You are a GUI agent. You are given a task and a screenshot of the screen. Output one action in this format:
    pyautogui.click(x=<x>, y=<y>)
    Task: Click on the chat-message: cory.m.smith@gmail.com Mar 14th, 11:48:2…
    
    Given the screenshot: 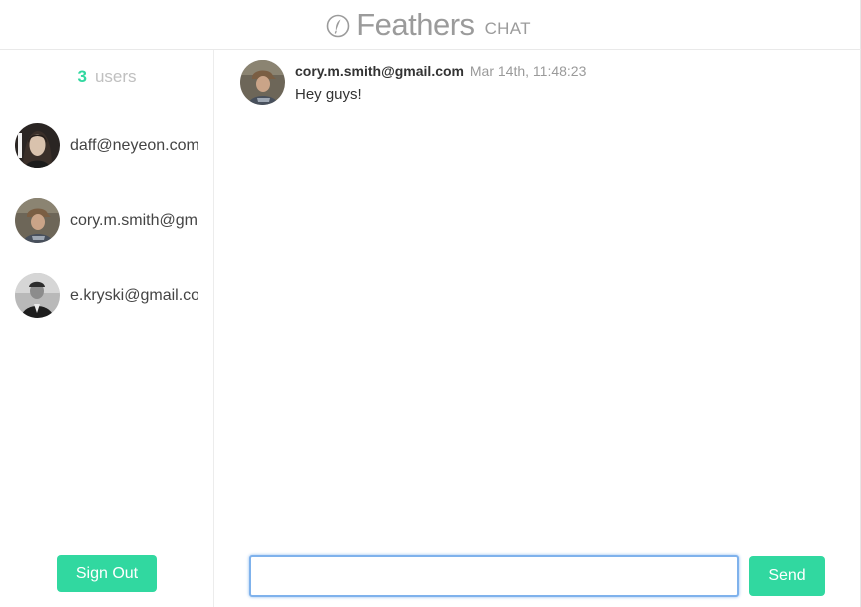 What is the action you would take?
    pyautogui.click(x=413, y=82)
    